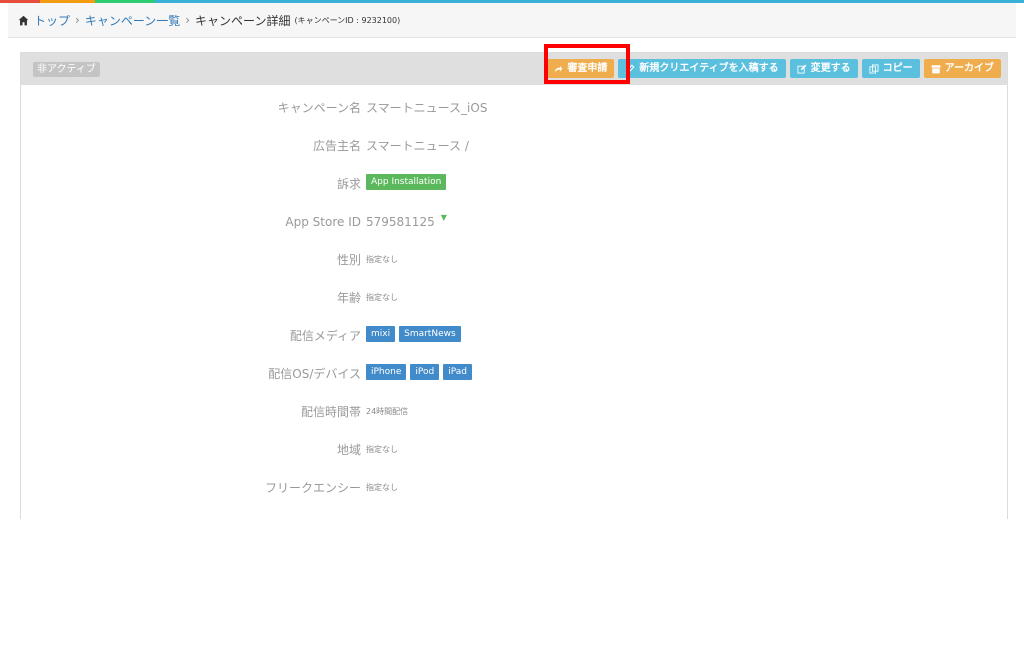 This screenshot has width=1024, height=652. Describe the element at coordinates (52, 20) in the screenshot. I see `breadcrumb-top-link: トップ` at that location.